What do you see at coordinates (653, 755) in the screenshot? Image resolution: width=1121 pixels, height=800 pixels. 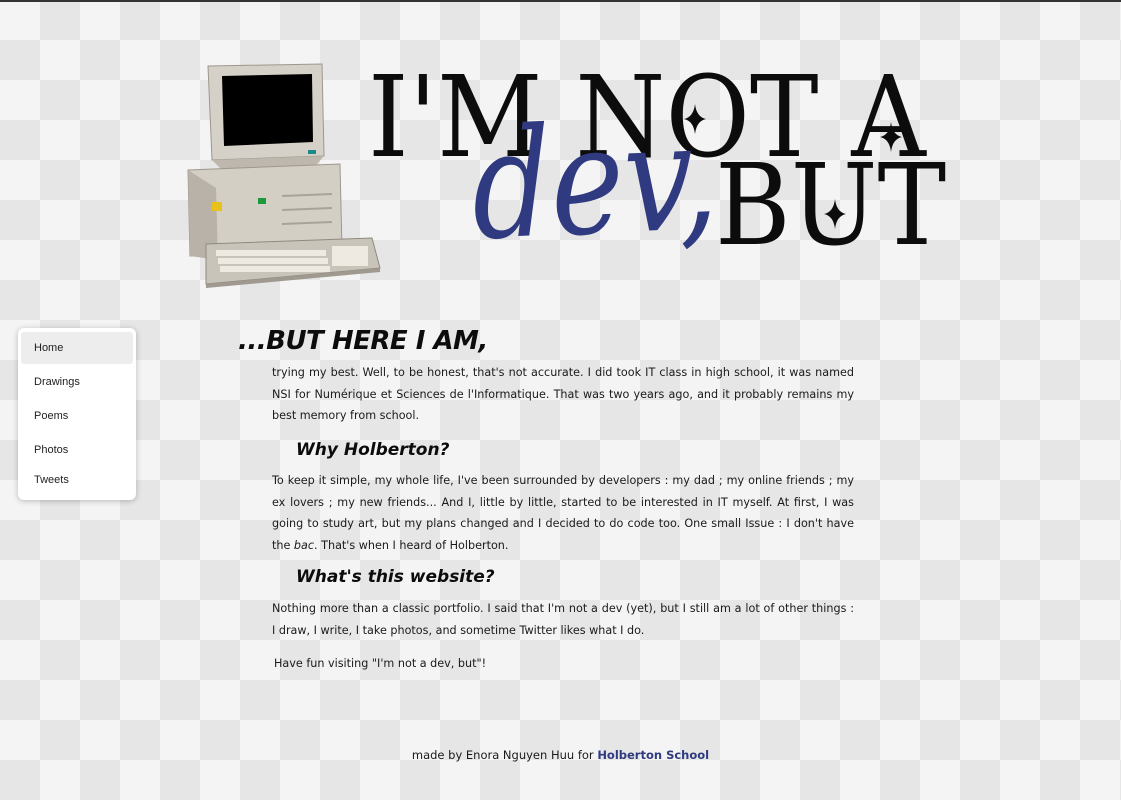 I see `holberton-school-link: Holberton School` at bounding box center [653, 755].